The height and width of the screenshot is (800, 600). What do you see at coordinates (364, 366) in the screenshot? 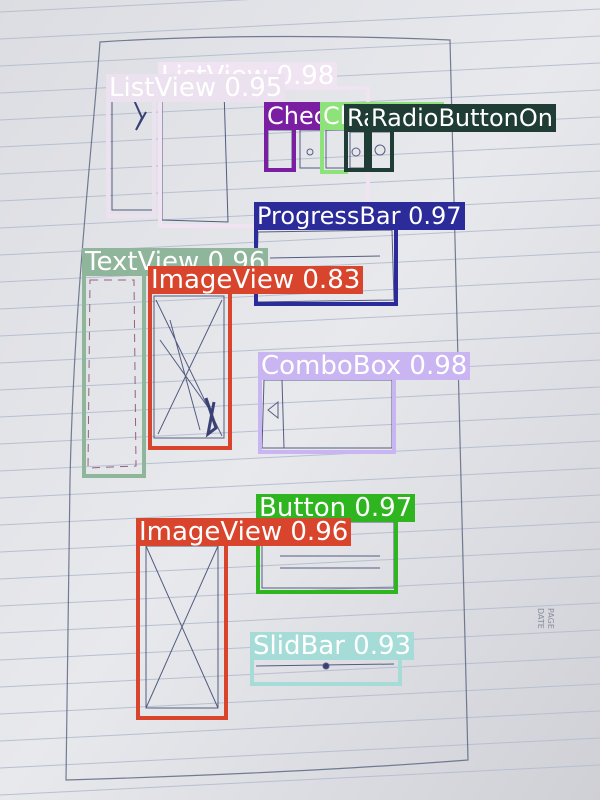
I see `detection-label: ComboBox 0.98` at bounding box center [364, 366].